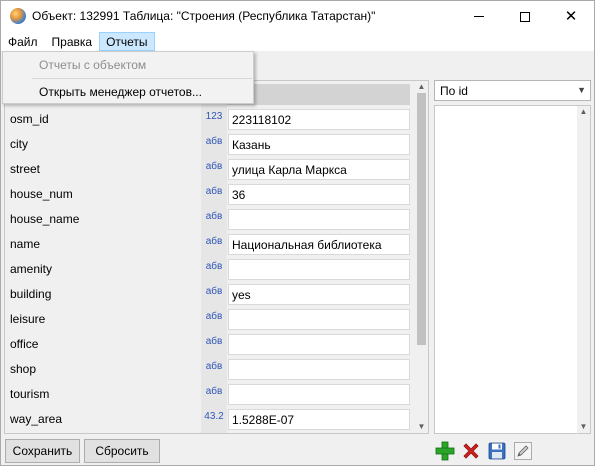 The height and width of the screenshot is (466, 595). I want to click on attribute-row: amenity абв, so click(210, 269).